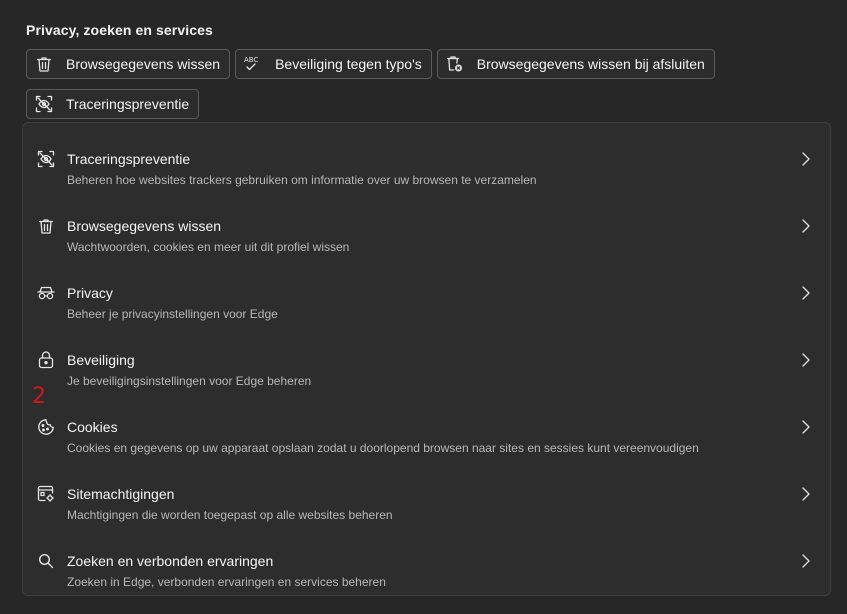 The height and width of the screenshot is (614, 847). What do you see at coordinates (92, 427) in the screenshot?
I see `list-item-title: Cookies` at bounding box center [92, 427].